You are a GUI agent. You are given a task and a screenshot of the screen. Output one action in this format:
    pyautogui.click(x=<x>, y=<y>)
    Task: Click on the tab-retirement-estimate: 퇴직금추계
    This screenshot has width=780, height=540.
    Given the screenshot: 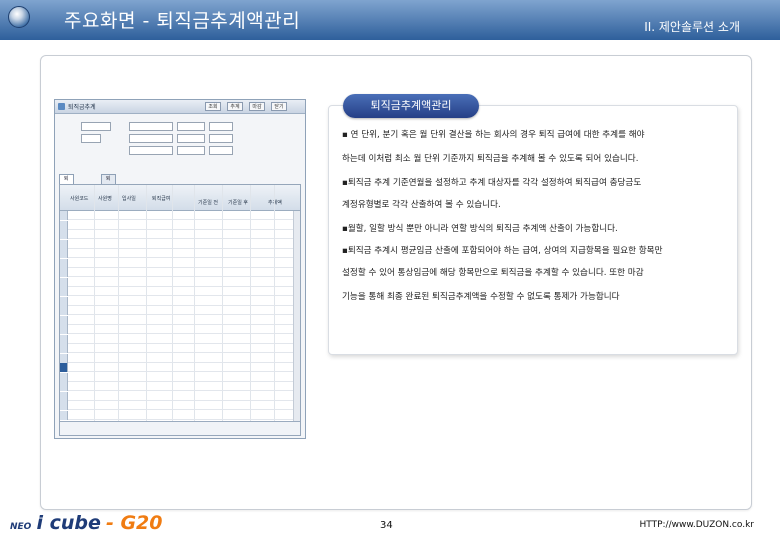 What is the action you would take?
    pyautogui.click(x=66, y=196)
    